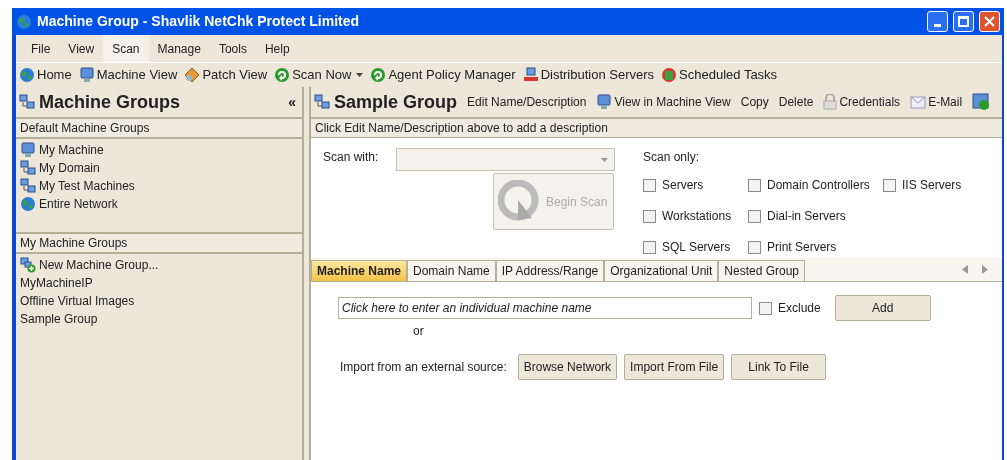 The image size is (1007, 460). I want to click on action-button: Copy, so click(754, 102).